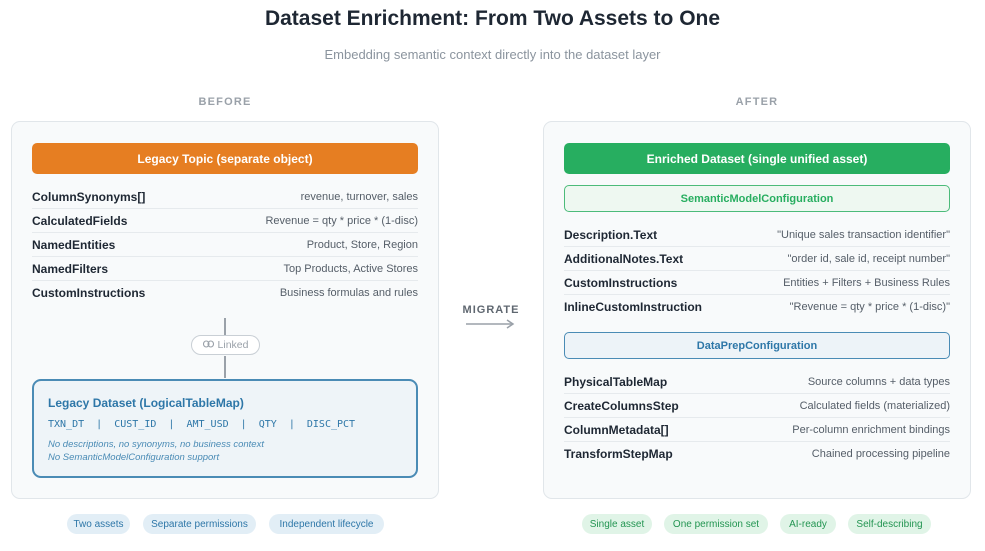  What do you see at coordinates (225, 367) in the screenshot?
I see `connector-line-bottom` at bounding box center [225, 367].